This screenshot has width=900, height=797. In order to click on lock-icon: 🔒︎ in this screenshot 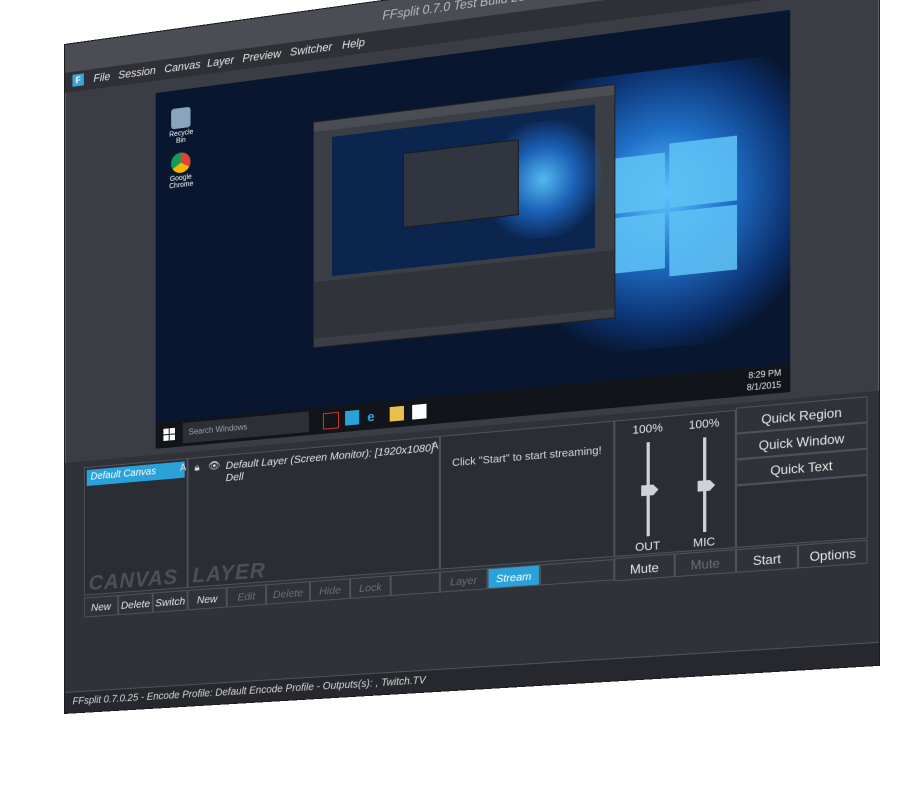, I will do `click(196, 468)`.